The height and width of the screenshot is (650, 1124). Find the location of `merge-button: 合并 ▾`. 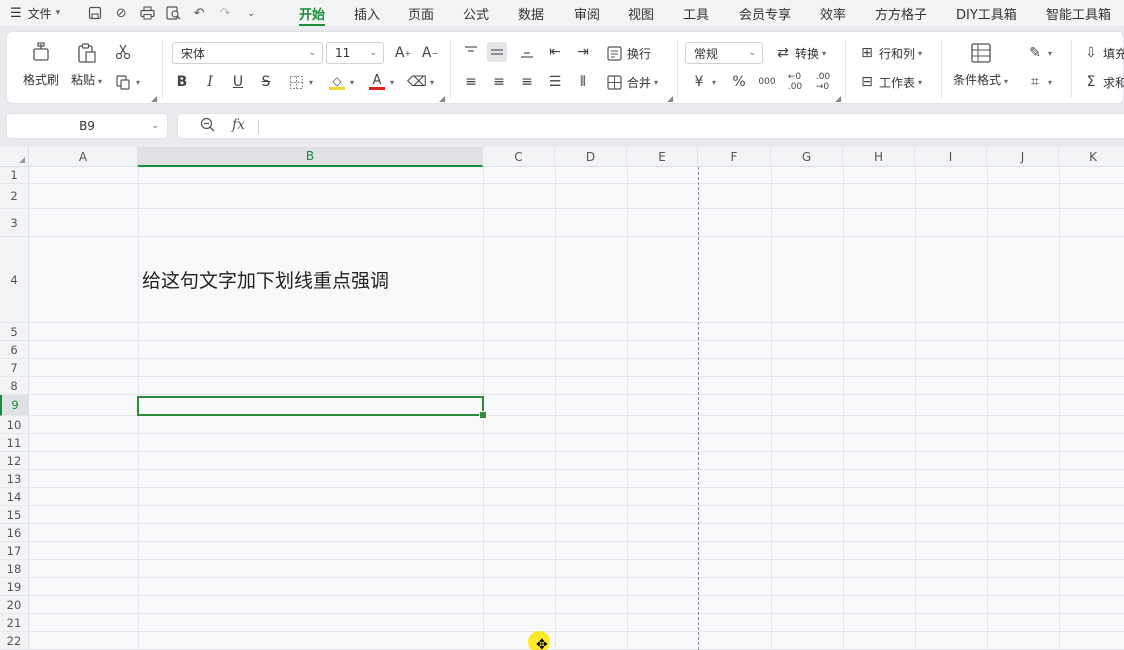

merge-button: 合并 ▾ is located at coordinates (631, 82).